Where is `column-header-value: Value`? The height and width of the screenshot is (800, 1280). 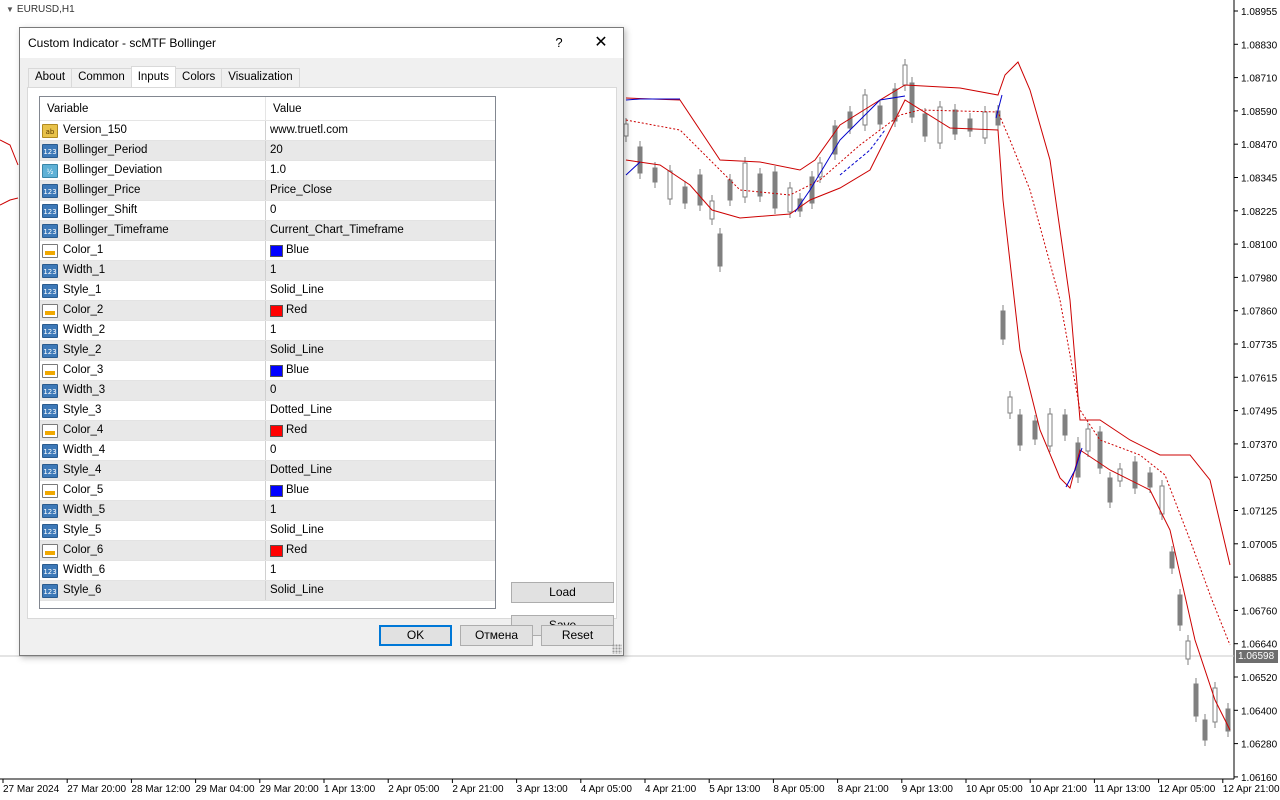
column-header-value: Value is located at coordinates (284, 109).